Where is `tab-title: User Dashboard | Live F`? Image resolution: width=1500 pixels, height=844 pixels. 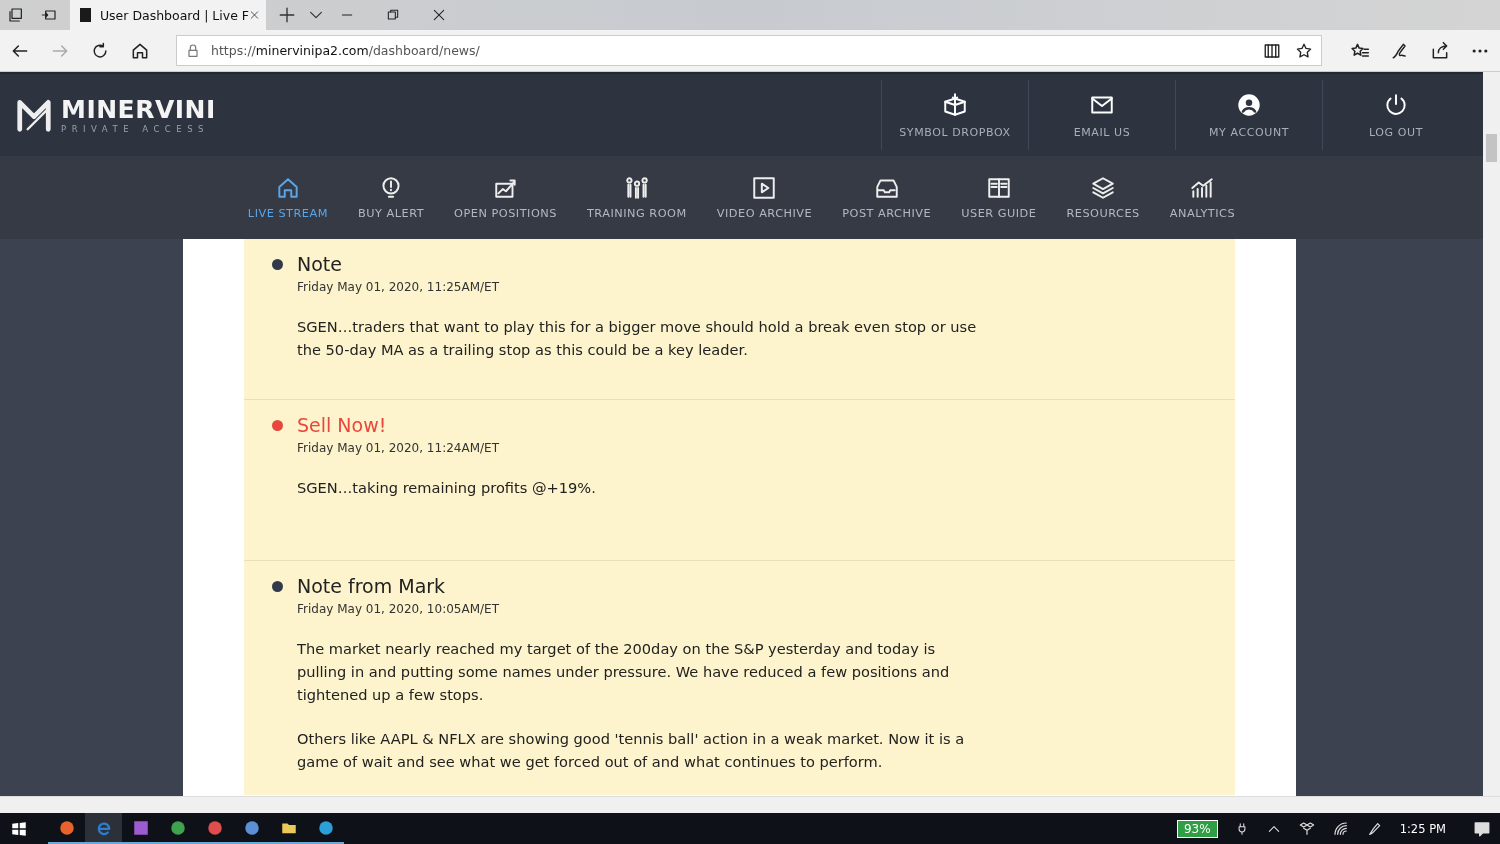
tab-title: User Dashboard | Live F is located at coordinates (174, 15).